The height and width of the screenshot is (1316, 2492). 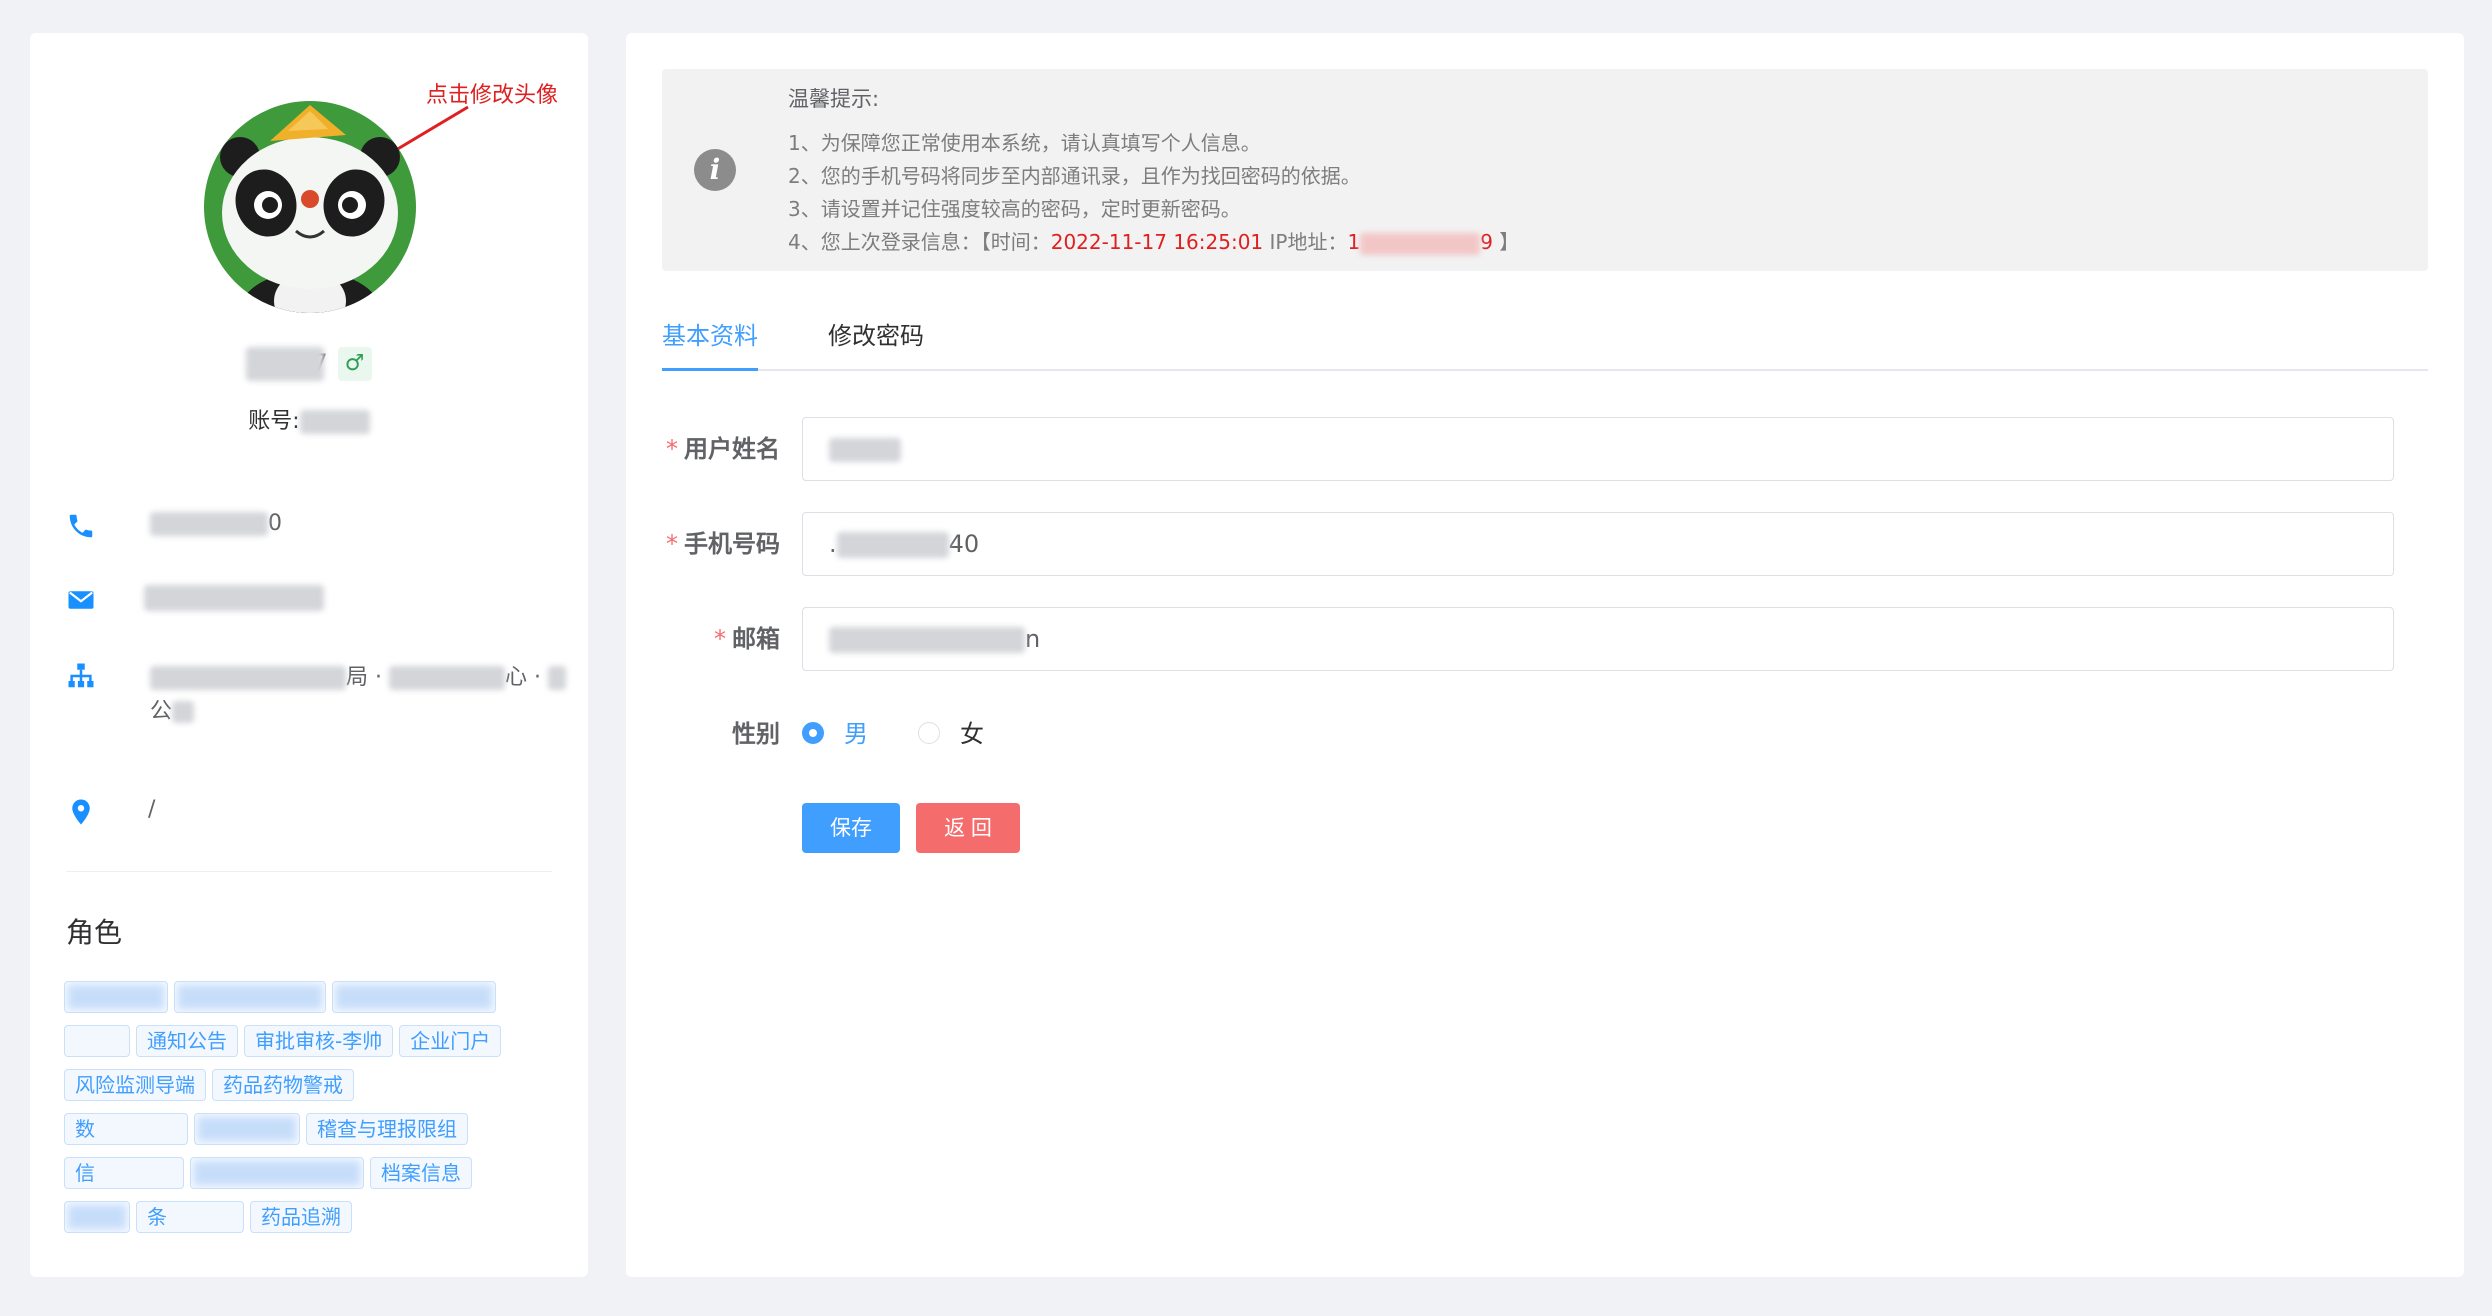 What do you see at coordinates (1305, 242) in the screenshot?
I see `ip-label: IP地址：` at bounding box center [1305, 242].